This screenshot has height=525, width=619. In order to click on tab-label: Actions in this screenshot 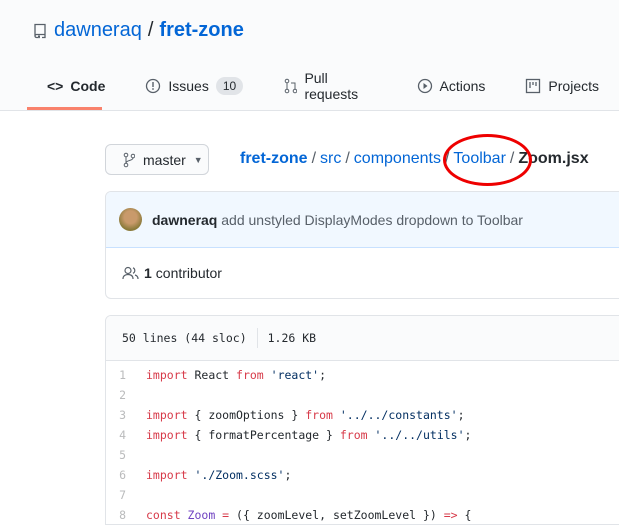, I will do `click(462, 86)`.